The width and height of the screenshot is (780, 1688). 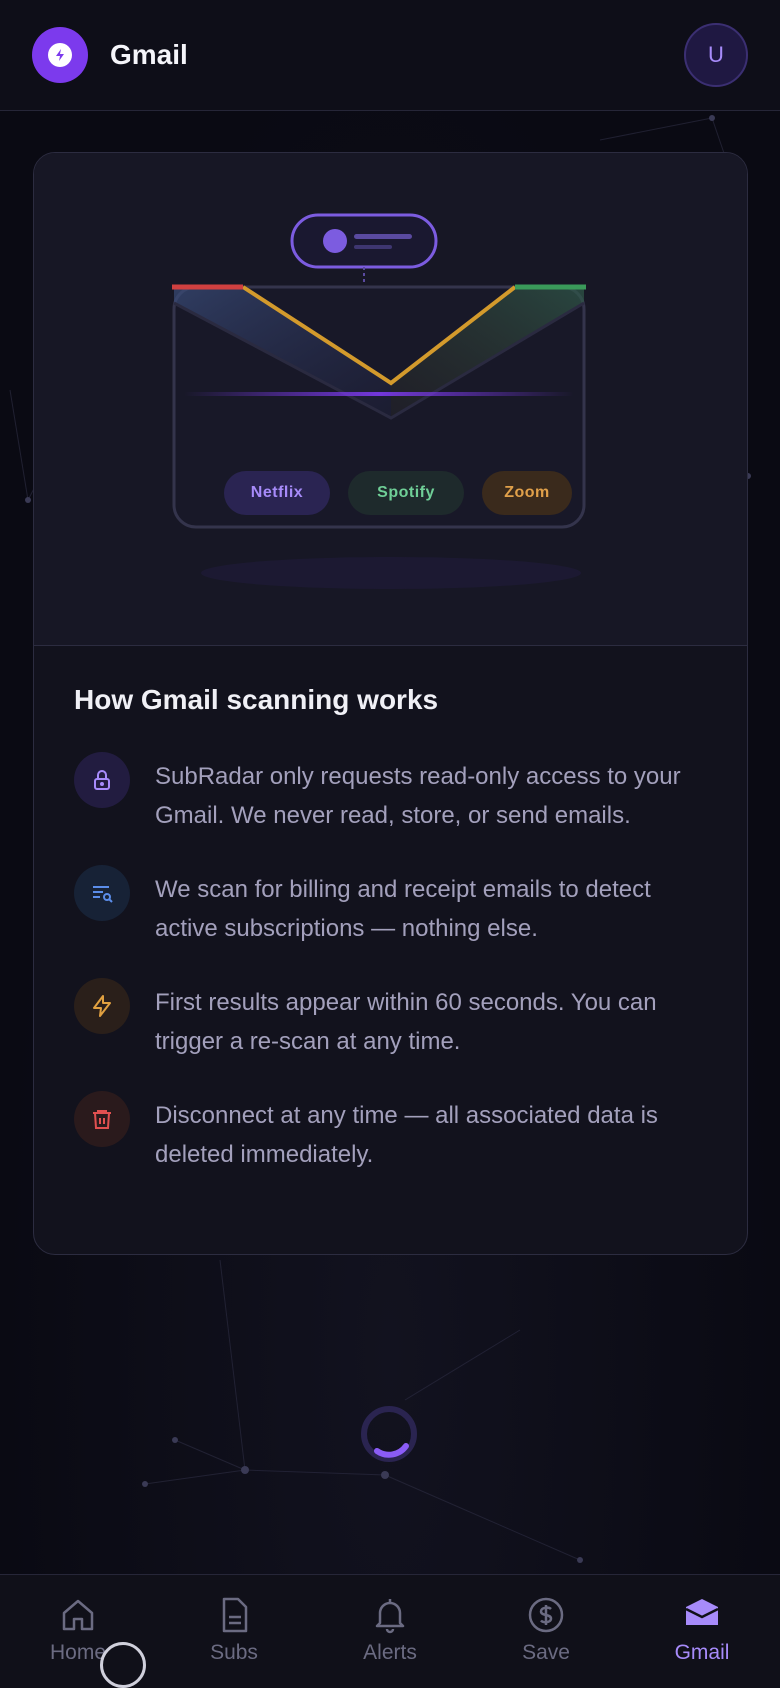 What do you see at coordinates (390, 1652) in the screenshot?
I see `tab-label: Alerts` at bounding box center [390, 1652].